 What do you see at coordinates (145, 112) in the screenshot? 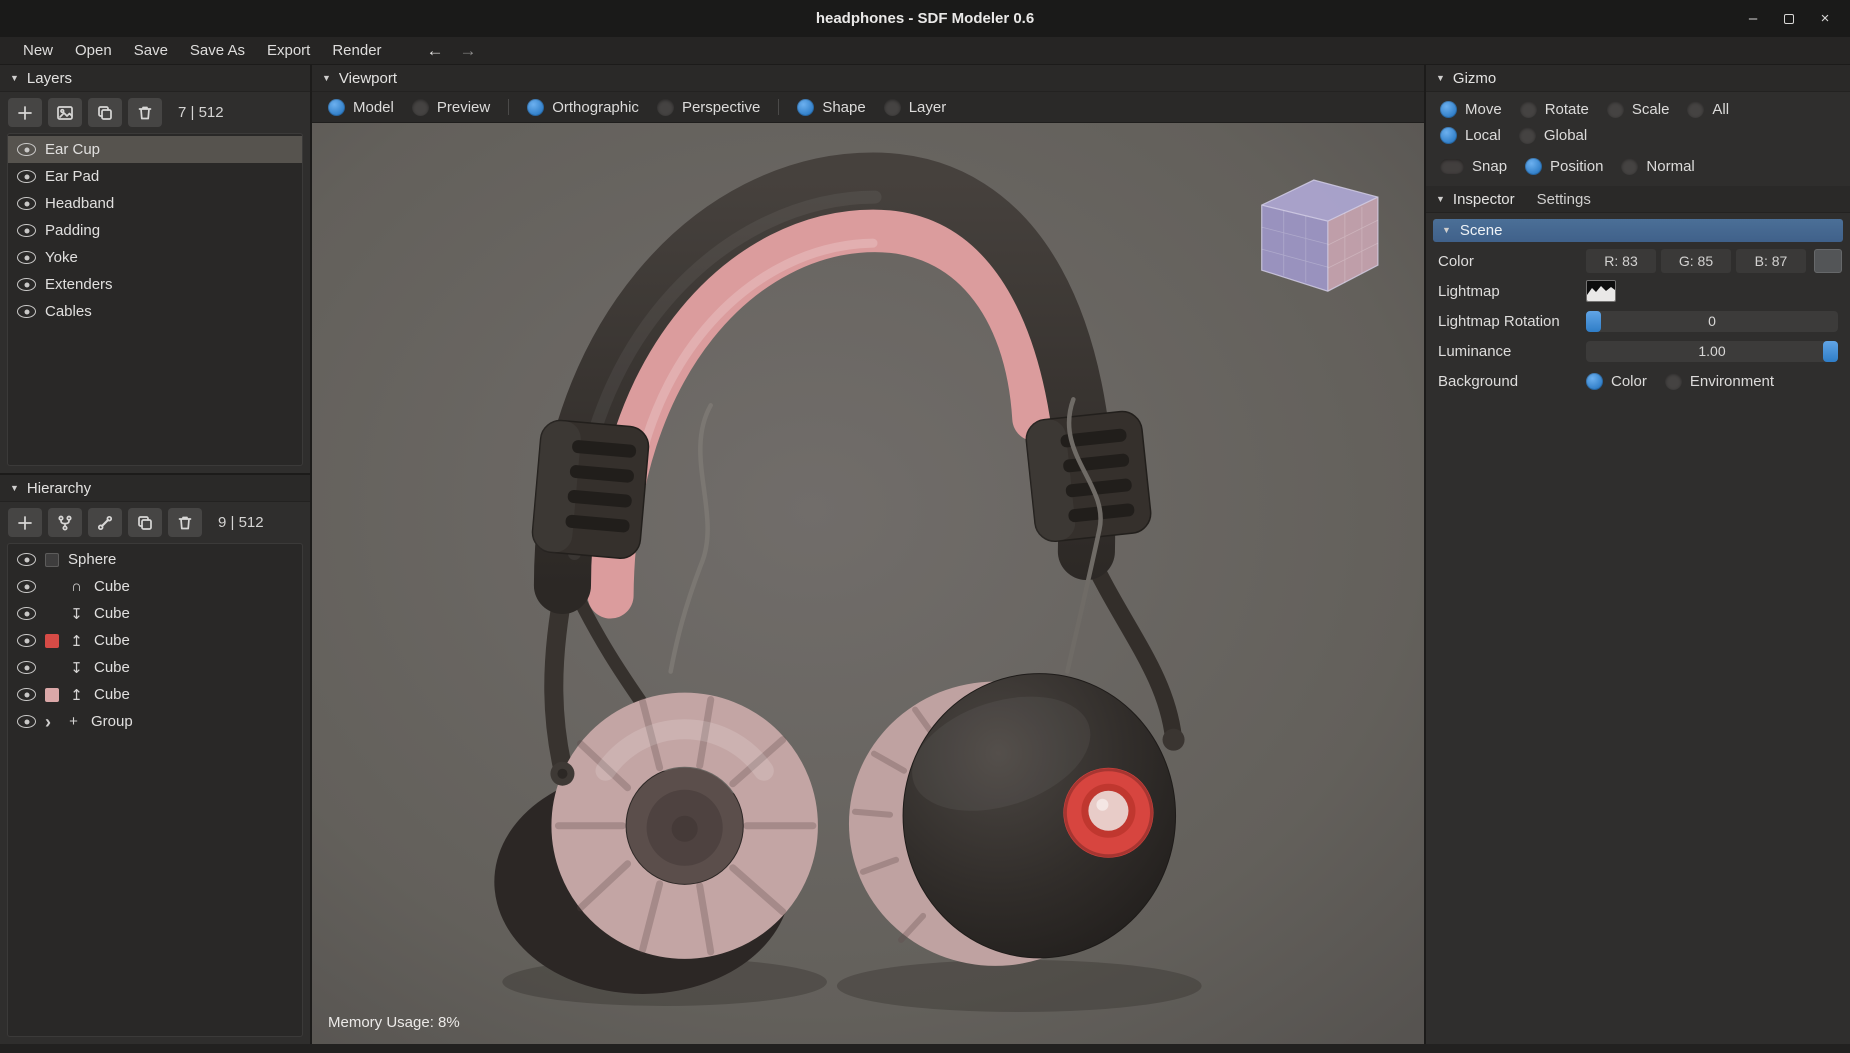
I see `delete-layer-button` at bounding box center [145, 112].